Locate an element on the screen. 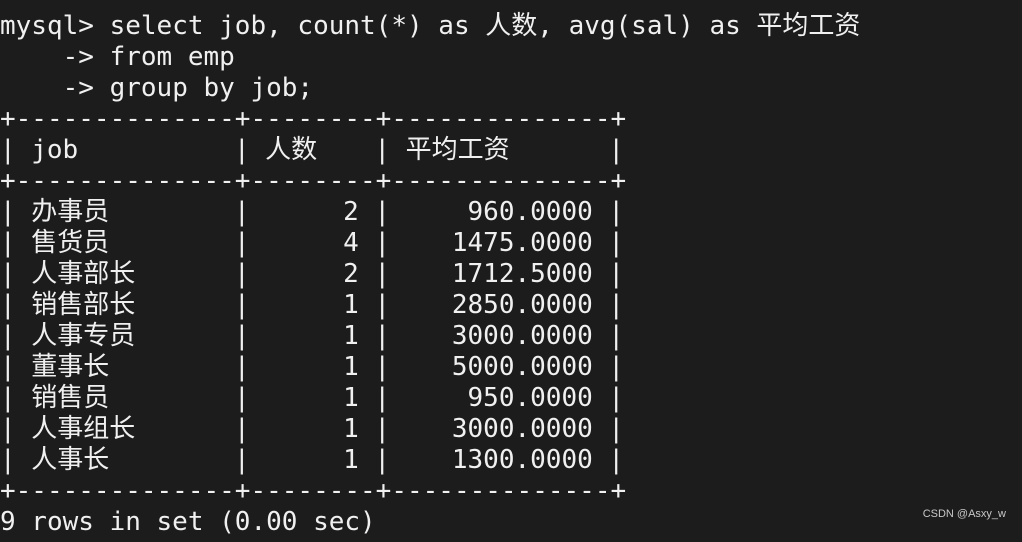 The height and width of the screenshot is (542, 1022). cell-job: 售货员 is located at coordinates (70, 243).